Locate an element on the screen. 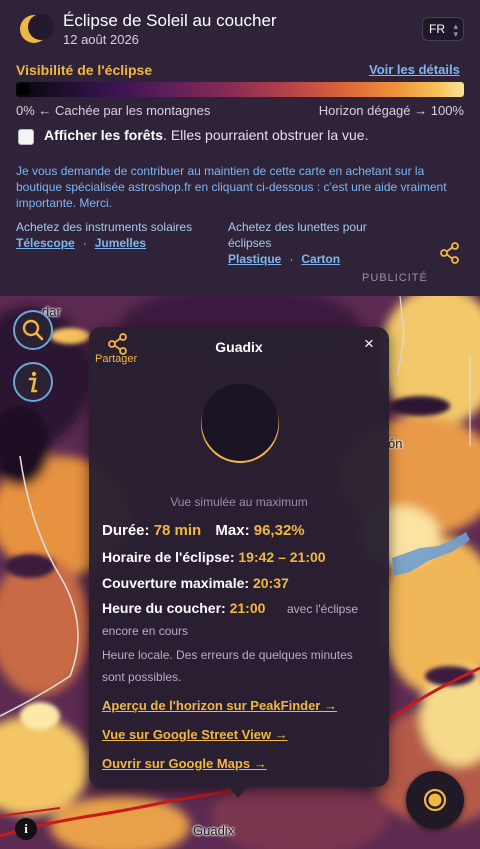 This screenshot has width=480, height=849. streetview-link: Vue sur Google Street View → is located at coordinates (195, 734).